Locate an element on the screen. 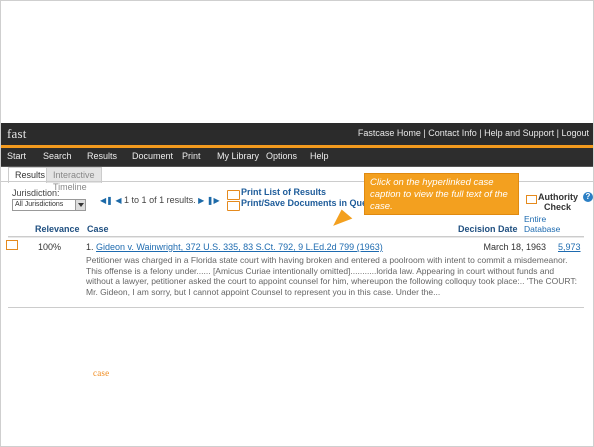  nav-options: Options is located at coordinates (281, 156).